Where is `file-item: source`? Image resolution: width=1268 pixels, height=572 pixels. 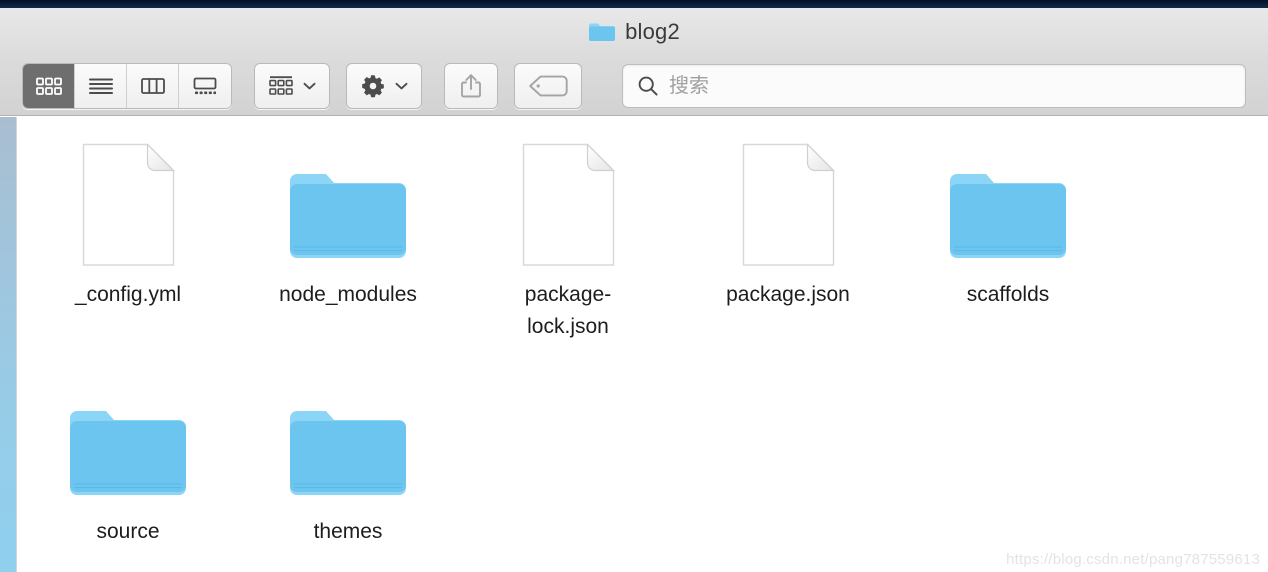
file-item: source is located at coordinates (128, 458).